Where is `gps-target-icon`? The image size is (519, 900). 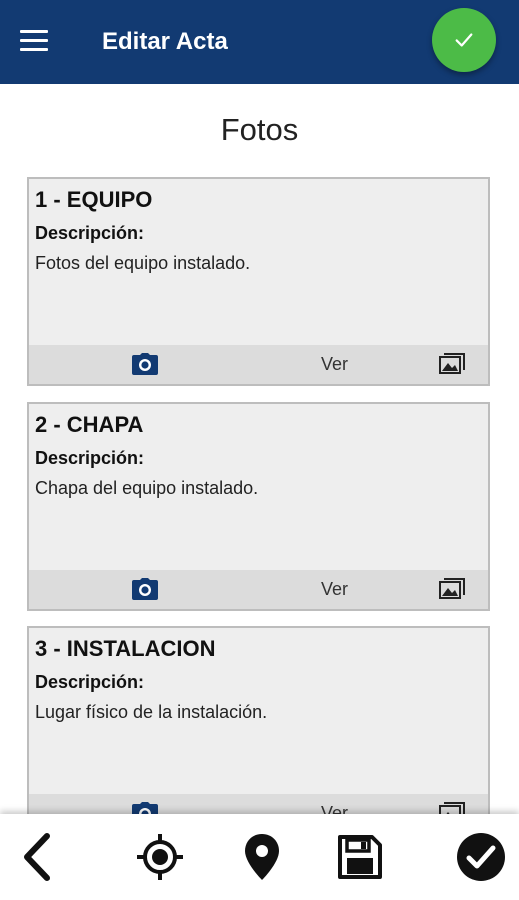
gps-target-icon is located at coordinates (160, 857).